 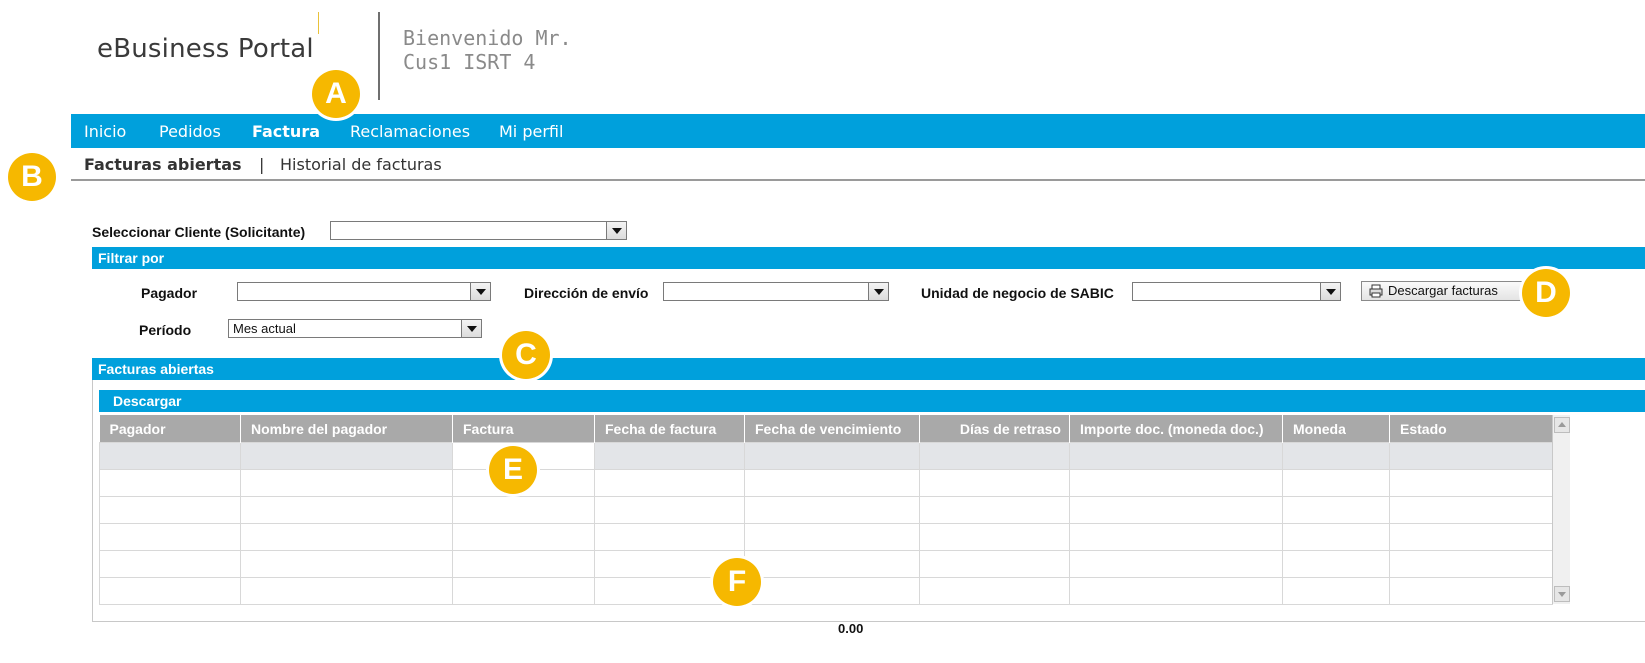 I want to click on client-select, so click(x=478, y=230).